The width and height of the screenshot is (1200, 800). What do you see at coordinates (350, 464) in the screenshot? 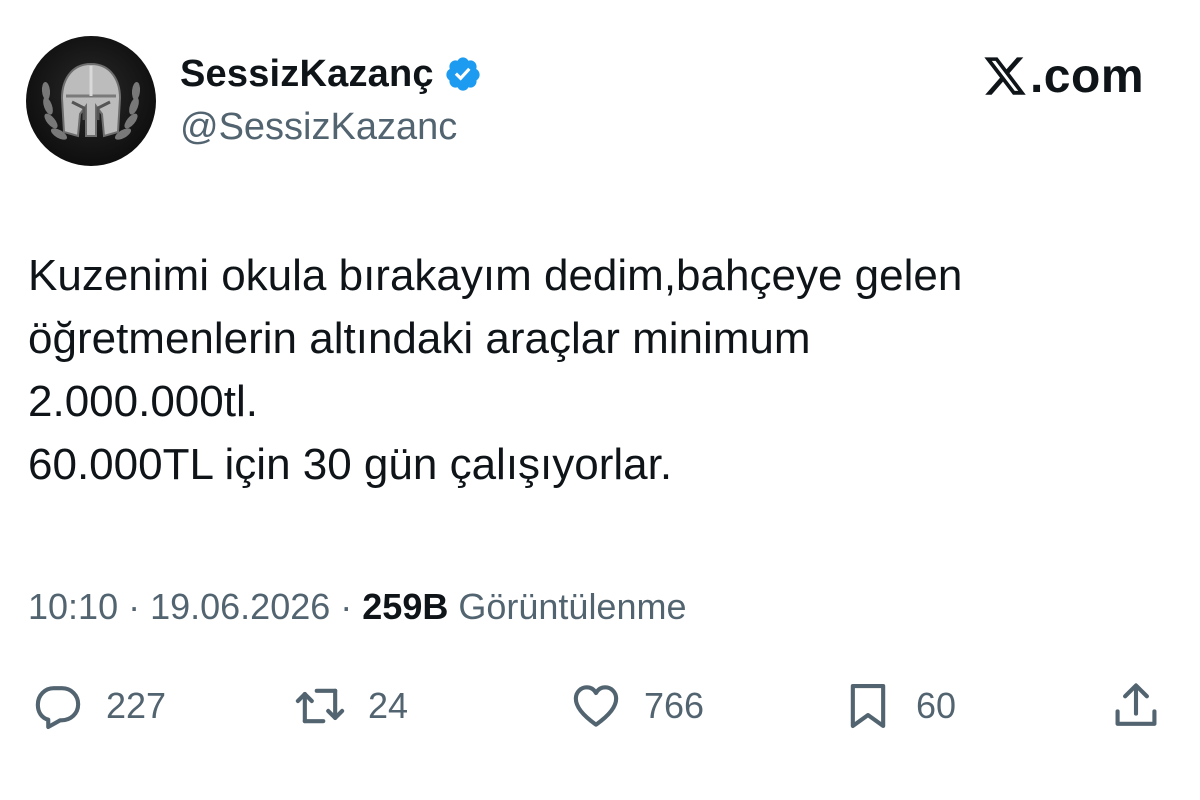
I see `tweet-text-line: 60.000TL için 30 gün çalışıyorlar.` at bounding box center [350, 464].